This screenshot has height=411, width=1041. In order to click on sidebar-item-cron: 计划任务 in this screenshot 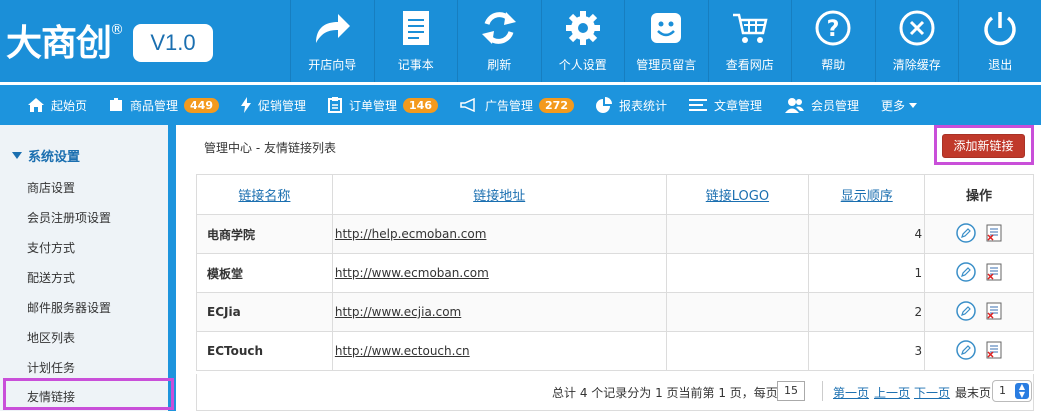, I will do `click(51, 367)`.